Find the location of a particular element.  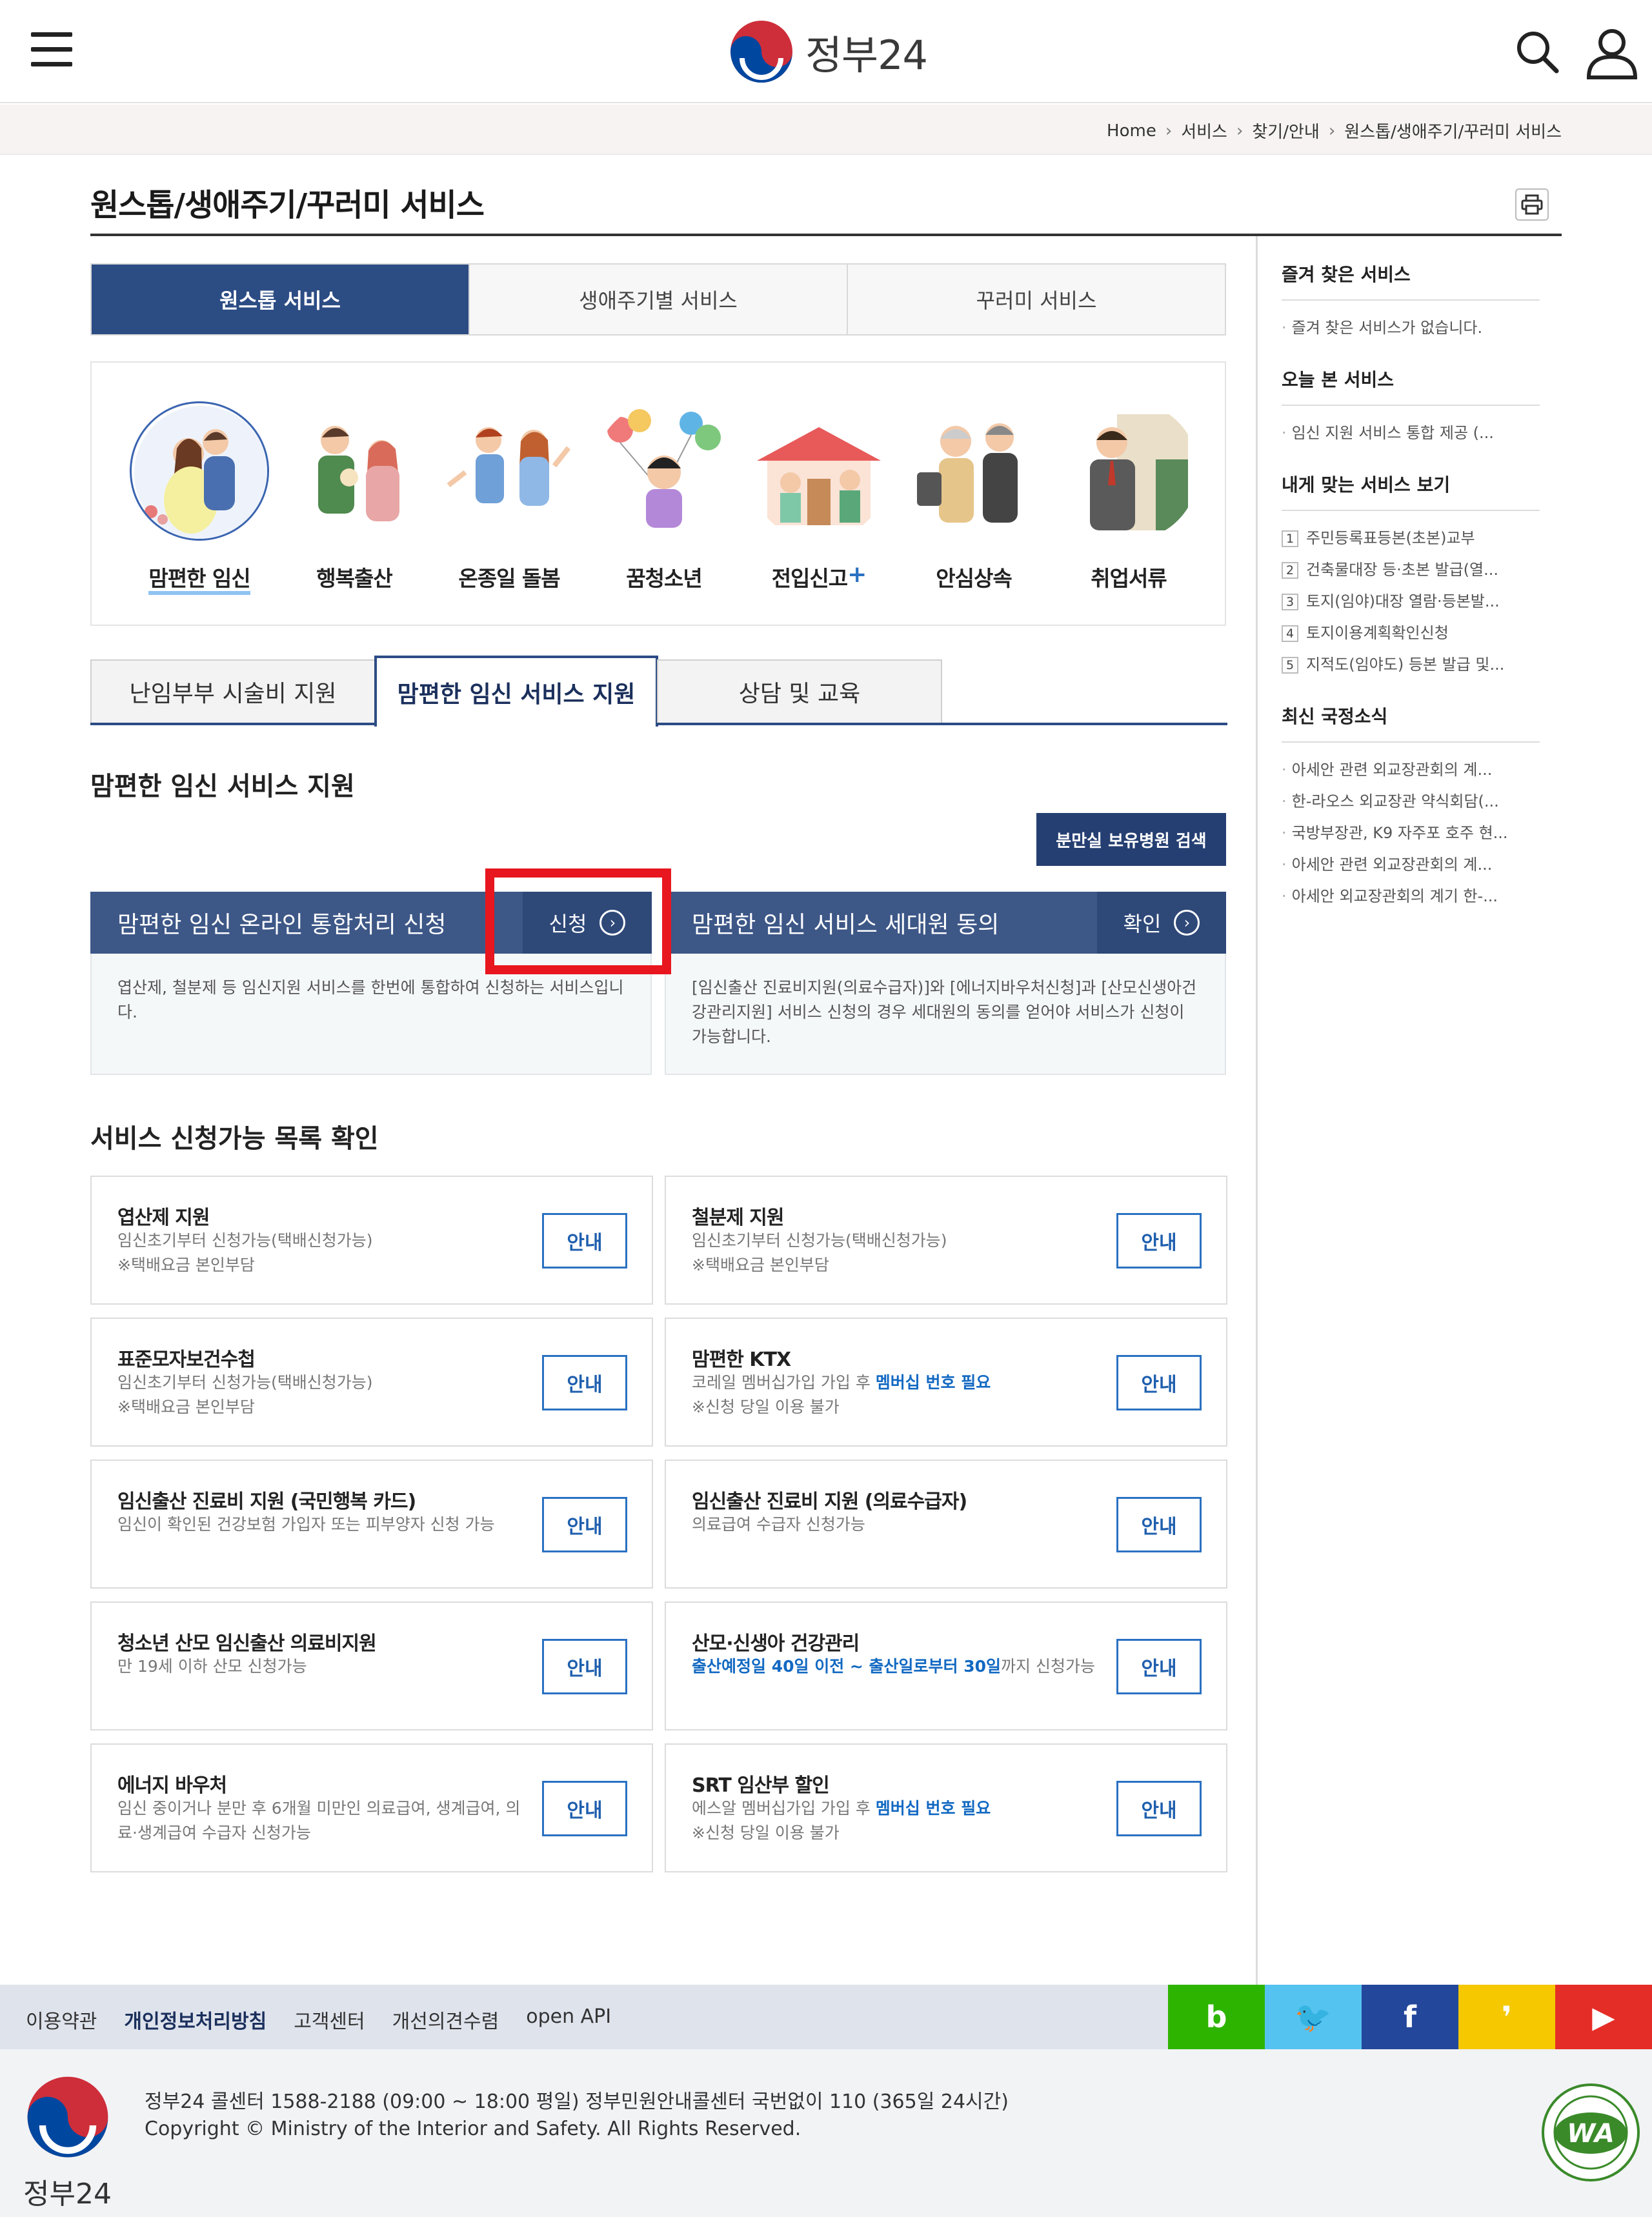

category-youth: 꿈청소년 is located at coordinates (664, 496).